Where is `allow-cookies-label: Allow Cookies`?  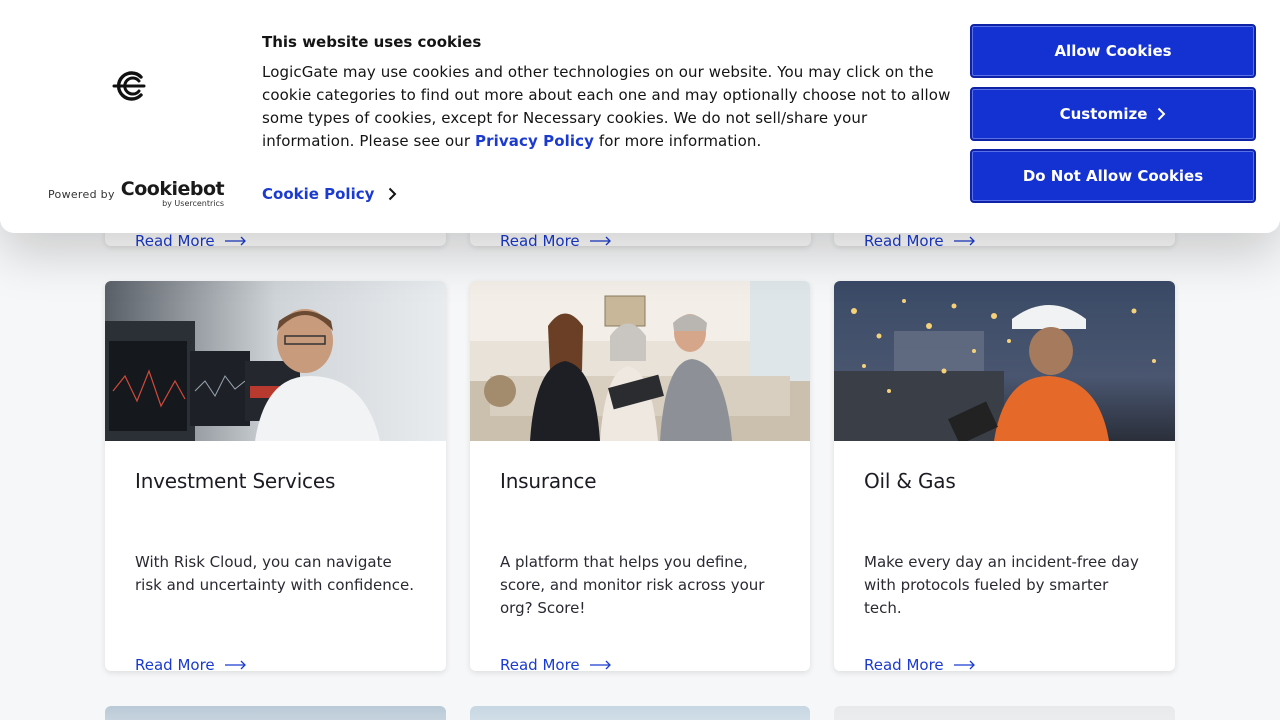 allow-cookies-label: Allow Cookies is located at coordinates (1113, 51).